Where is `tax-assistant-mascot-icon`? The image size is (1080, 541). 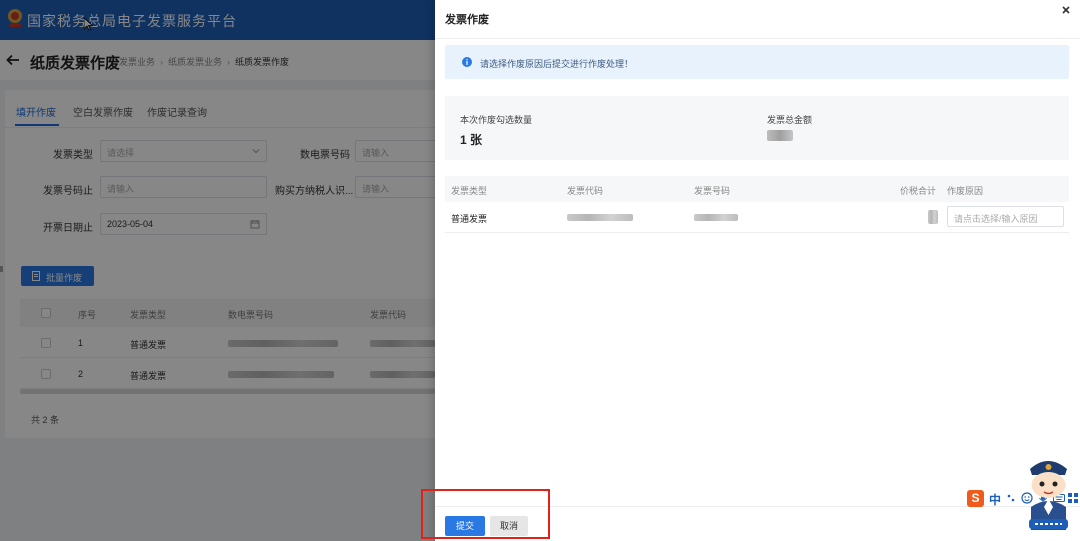
tax-assistant-mascot-icon is located at coordinates (1048, 492).